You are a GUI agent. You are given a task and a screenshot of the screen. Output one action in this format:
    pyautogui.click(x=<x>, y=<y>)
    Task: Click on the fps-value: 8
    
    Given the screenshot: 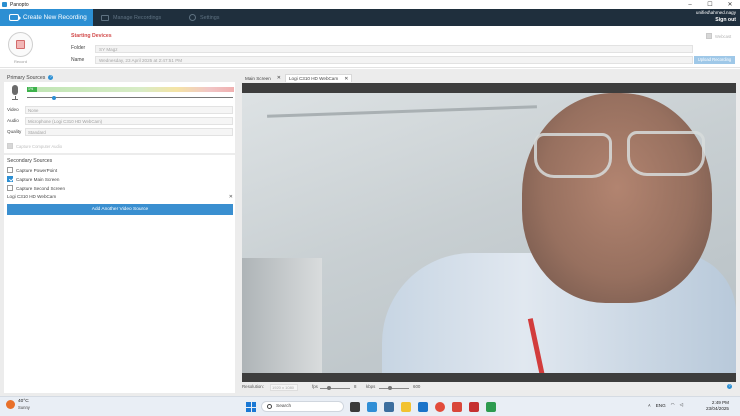 What is the action you would take?
    pyautogui.click(x=355, y=386)
    